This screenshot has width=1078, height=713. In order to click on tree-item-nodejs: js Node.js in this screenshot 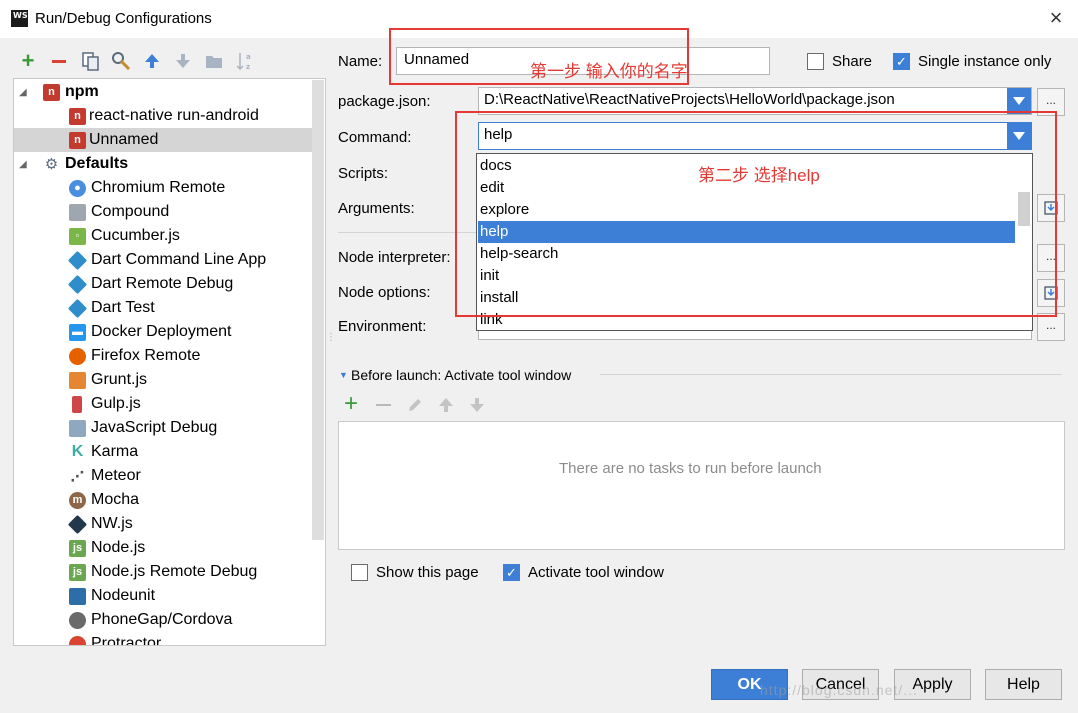, I will do `click(163, 548)`.